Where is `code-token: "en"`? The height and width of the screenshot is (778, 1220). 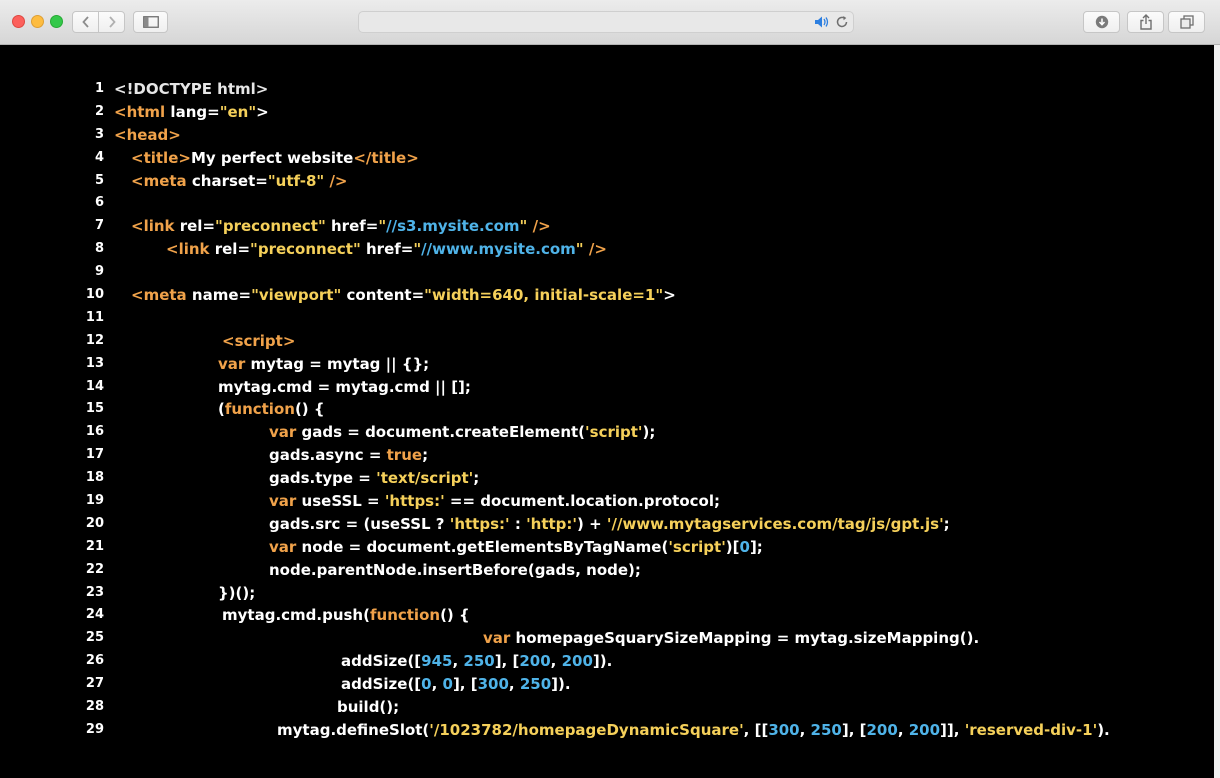 code-token: "en" is located at coordinates (238, 111).